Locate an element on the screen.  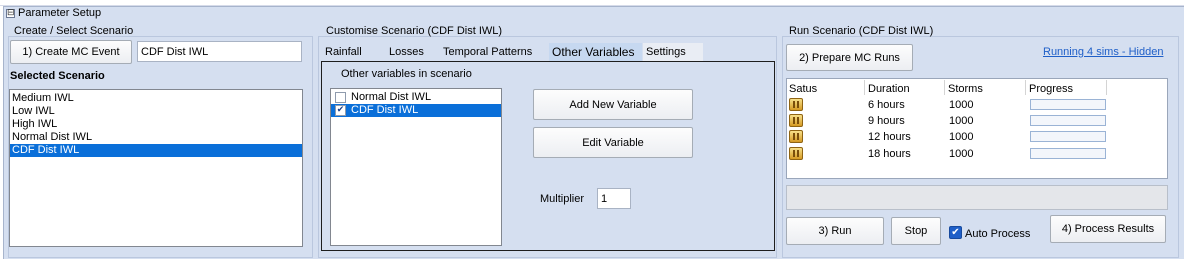
tab-rainfall: Rainfall is located at coordinates (353, 52).